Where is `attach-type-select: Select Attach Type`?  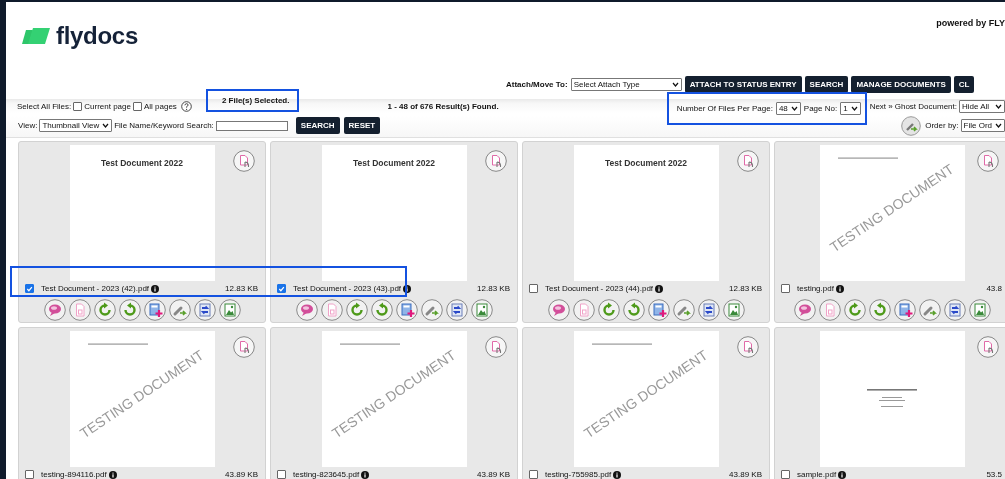 attach-type-select: Select Attach Type is located at coordinates (626, 84).